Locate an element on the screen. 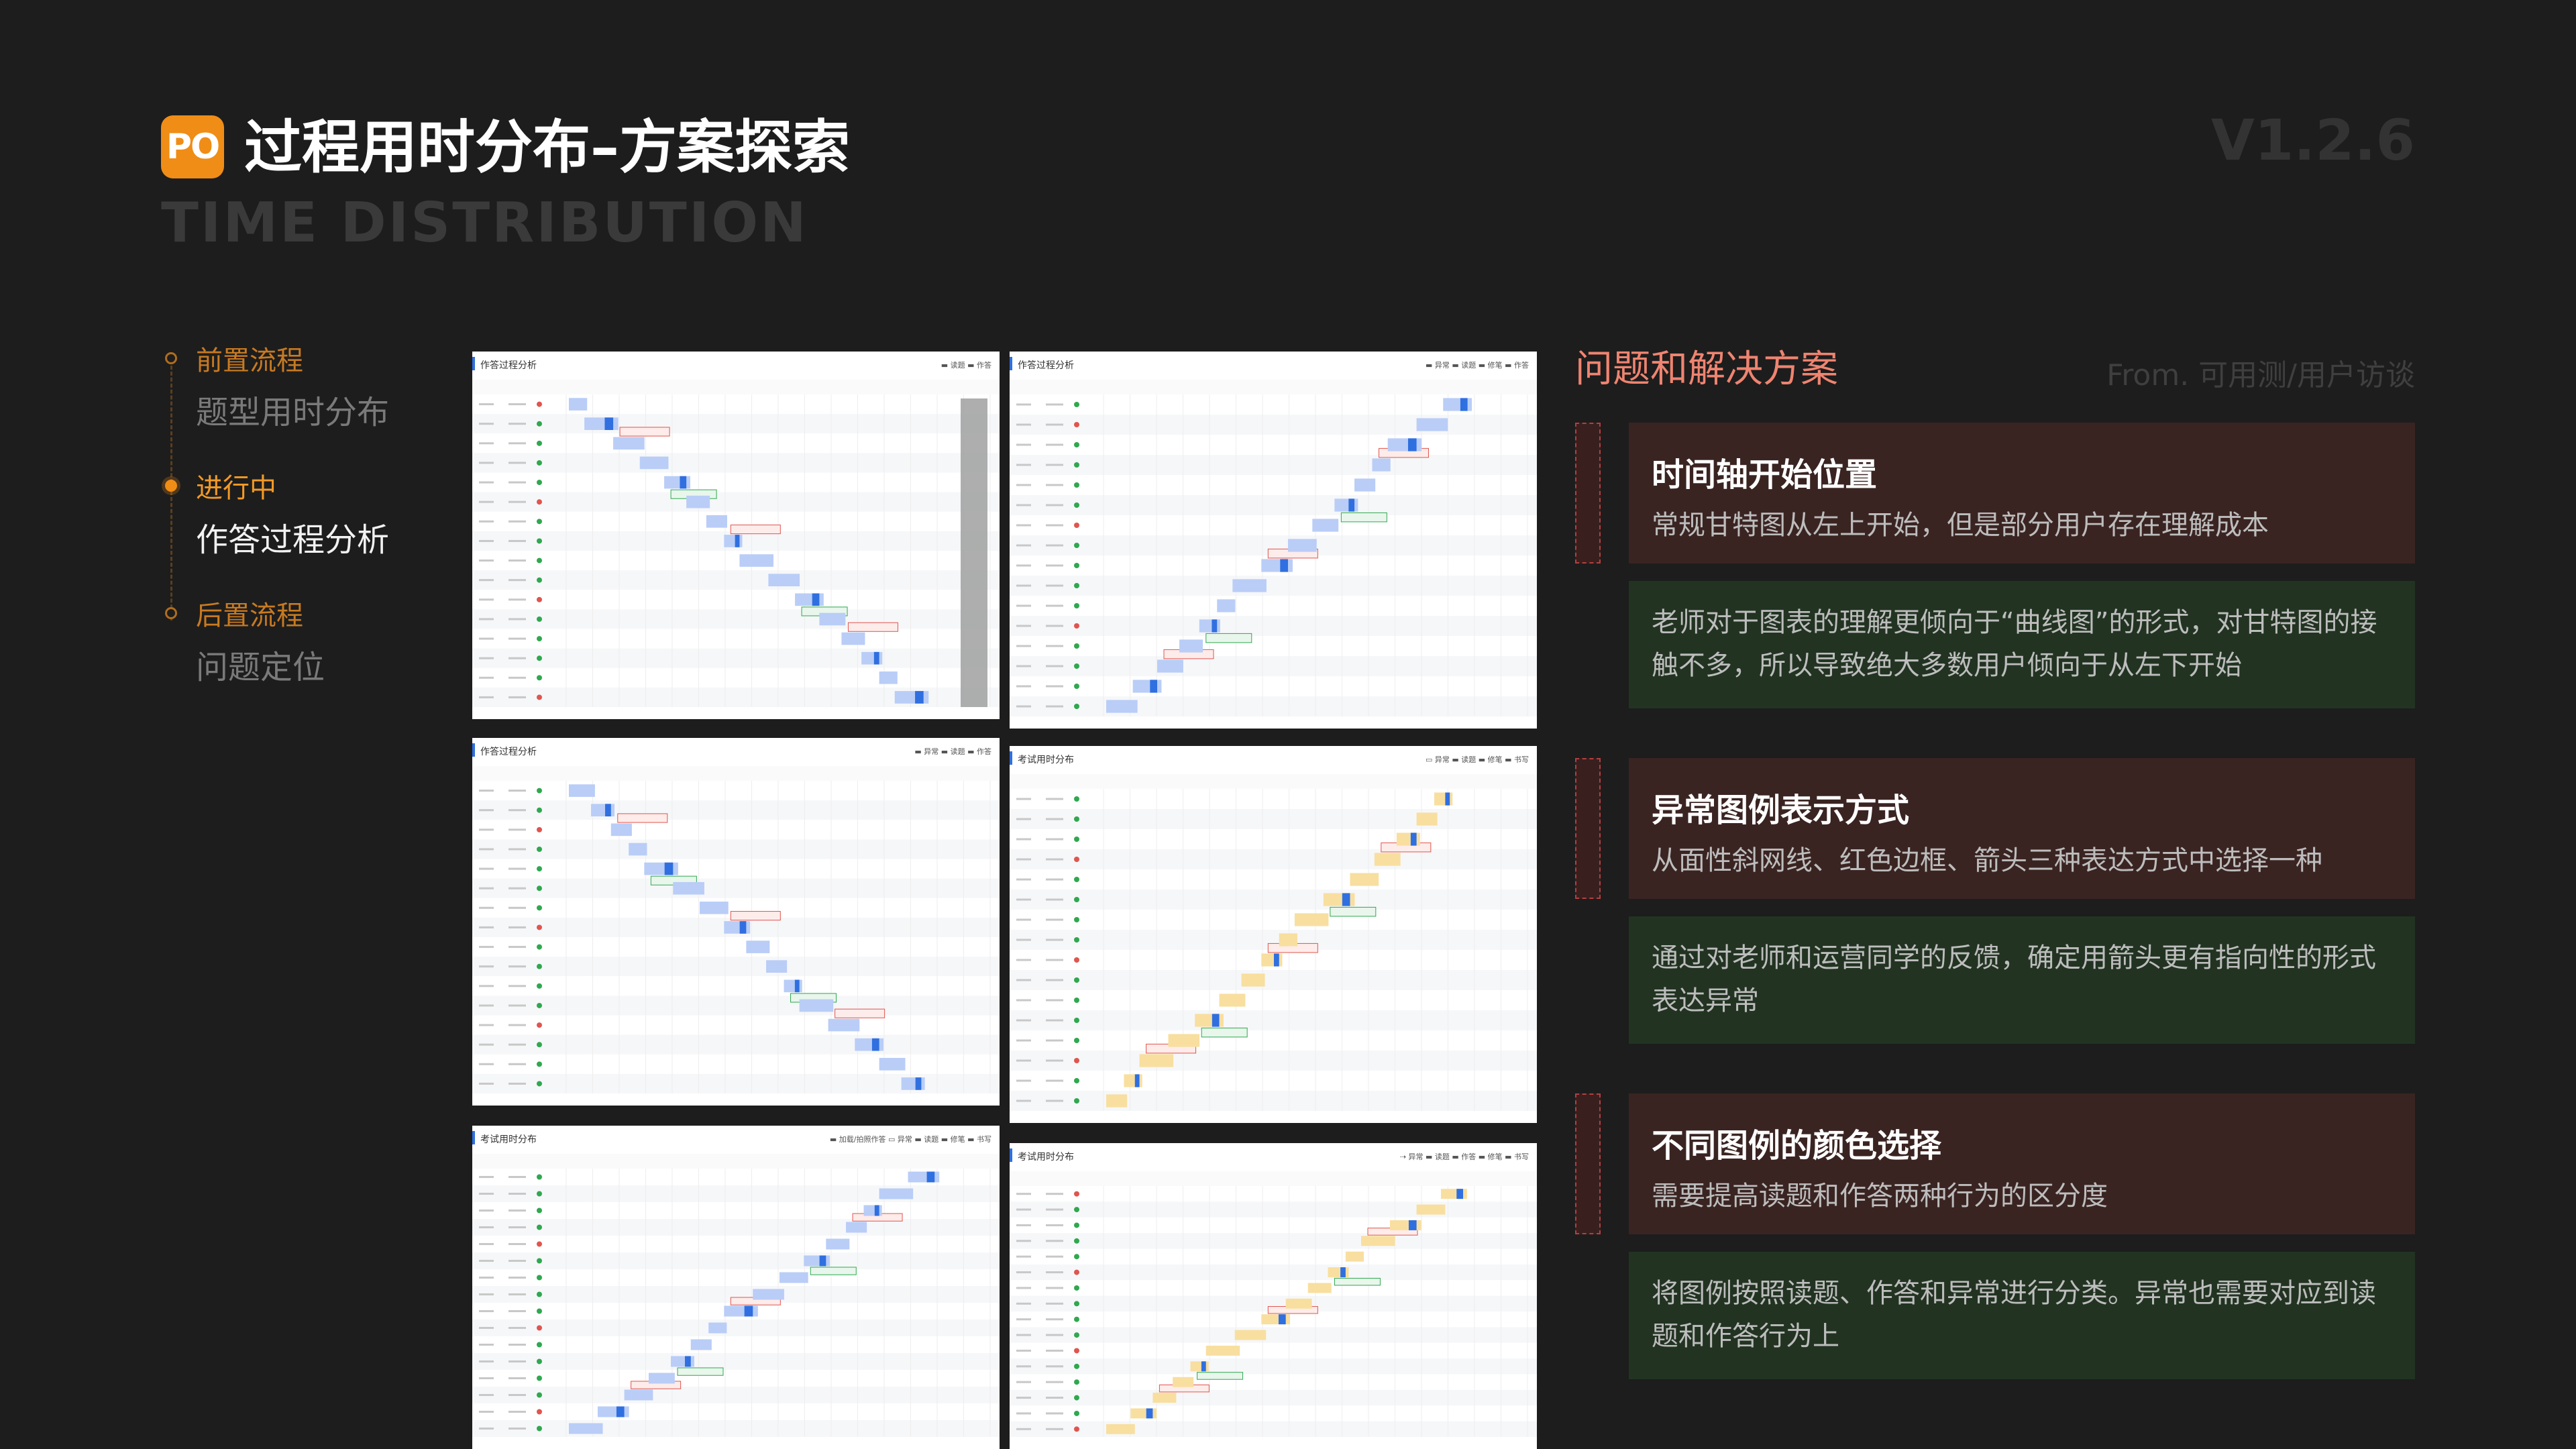  panel-title: 考试用时分布 is located at coordinates (508, 1139).